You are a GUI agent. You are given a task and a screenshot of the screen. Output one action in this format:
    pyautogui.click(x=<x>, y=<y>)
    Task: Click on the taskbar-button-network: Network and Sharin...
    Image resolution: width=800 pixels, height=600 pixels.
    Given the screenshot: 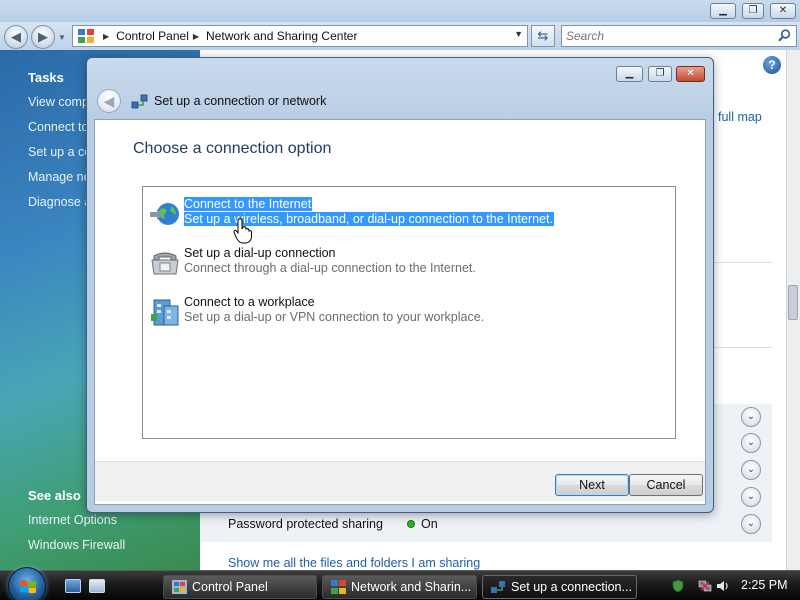 What is the action you would take?
    pyautogui.click(x=399, y=587)
    